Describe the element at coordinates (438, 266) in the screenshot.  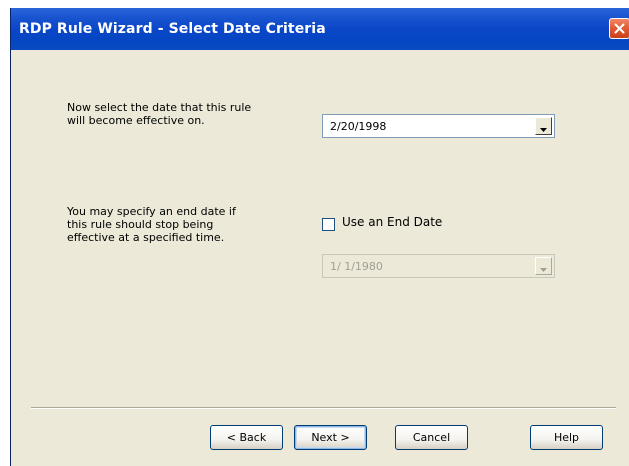
I see `end-date-dropdown: 1/ 1/1980` at that location.